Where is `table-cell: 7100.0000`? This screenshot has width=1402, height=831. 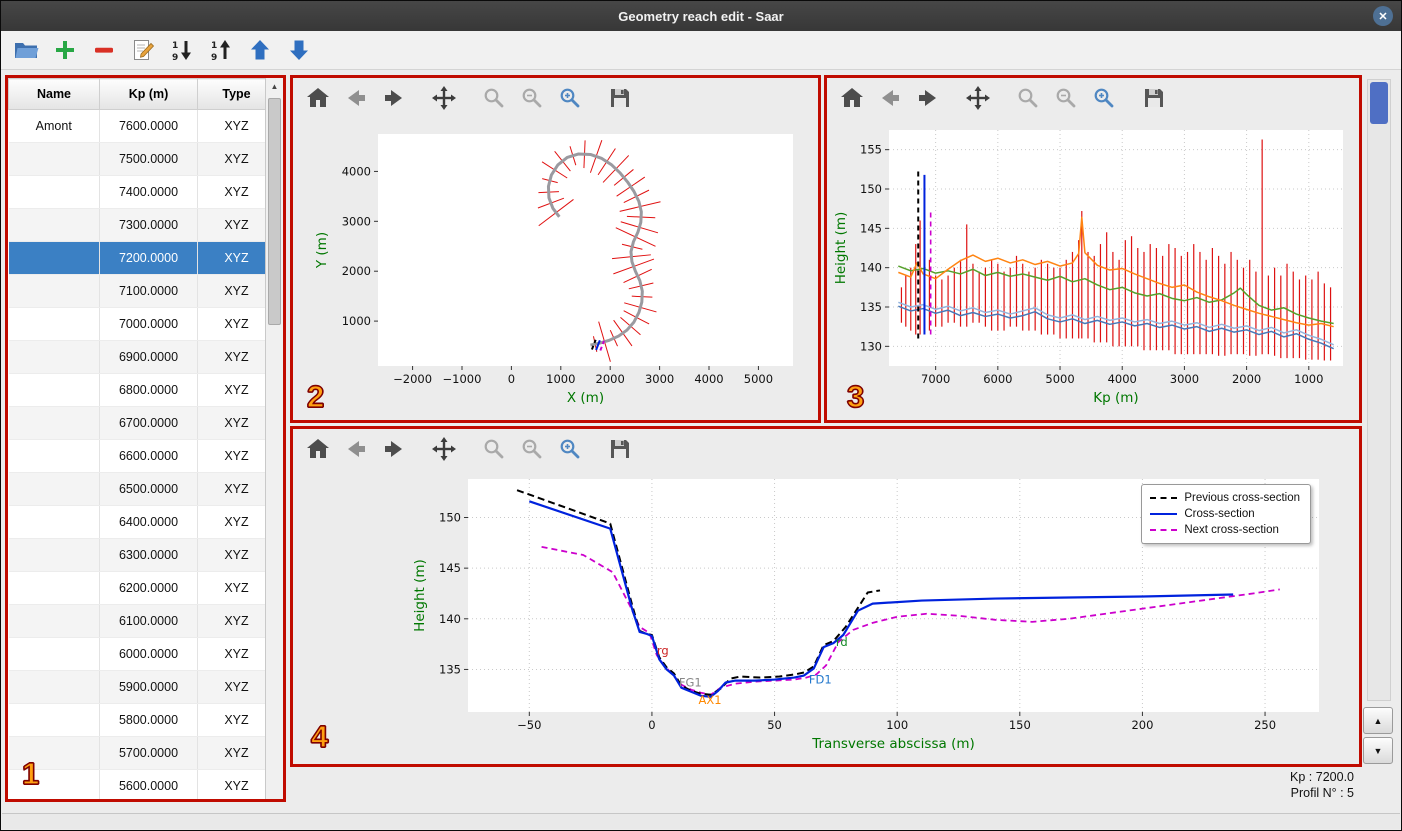 table-cell: 7100.0000 is located at coordinates (148, 291).